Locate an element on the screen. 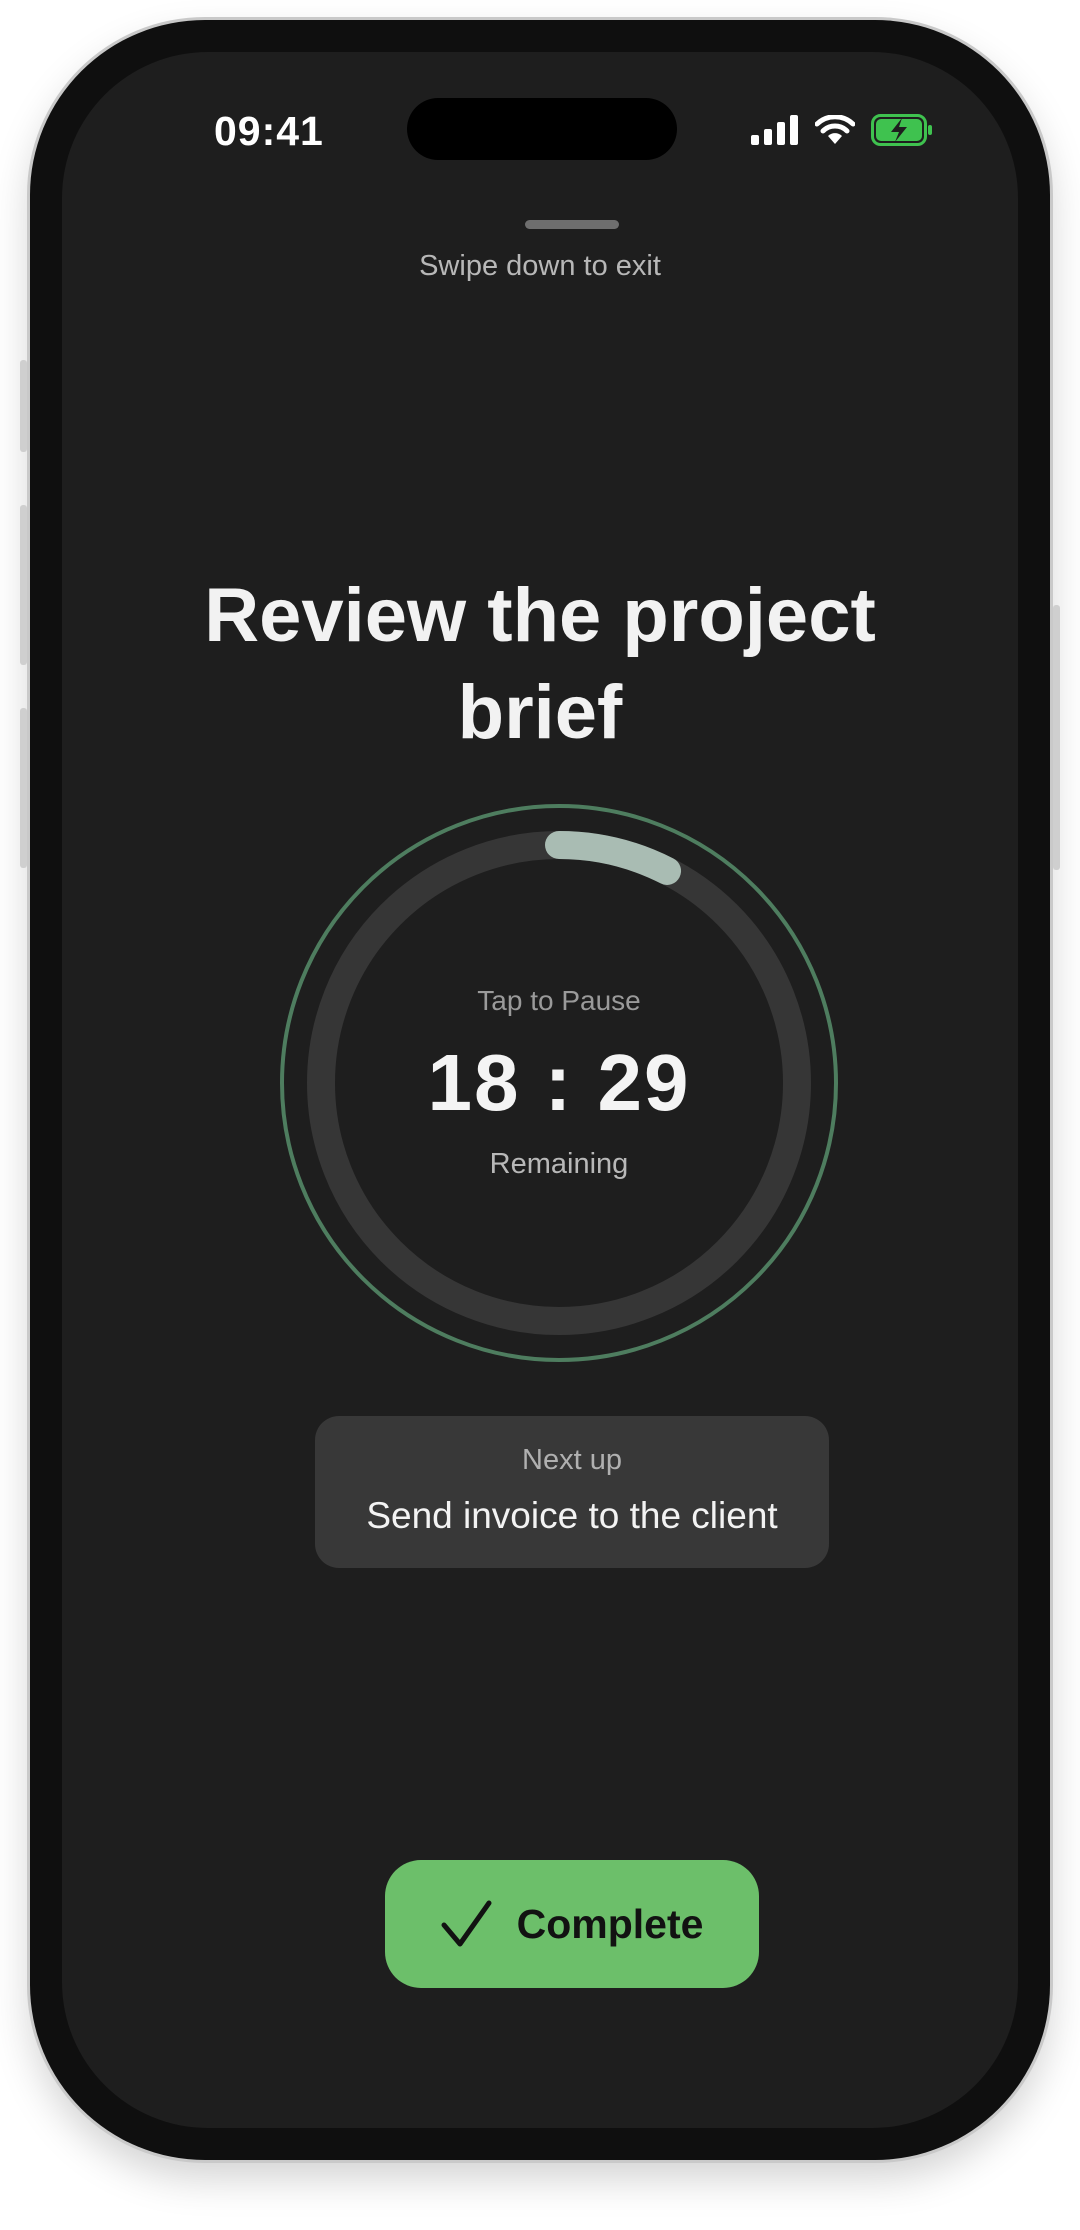 This screenshot has width=1080, height=2230. battery-charging-icon is located at coordinates (901, 130).